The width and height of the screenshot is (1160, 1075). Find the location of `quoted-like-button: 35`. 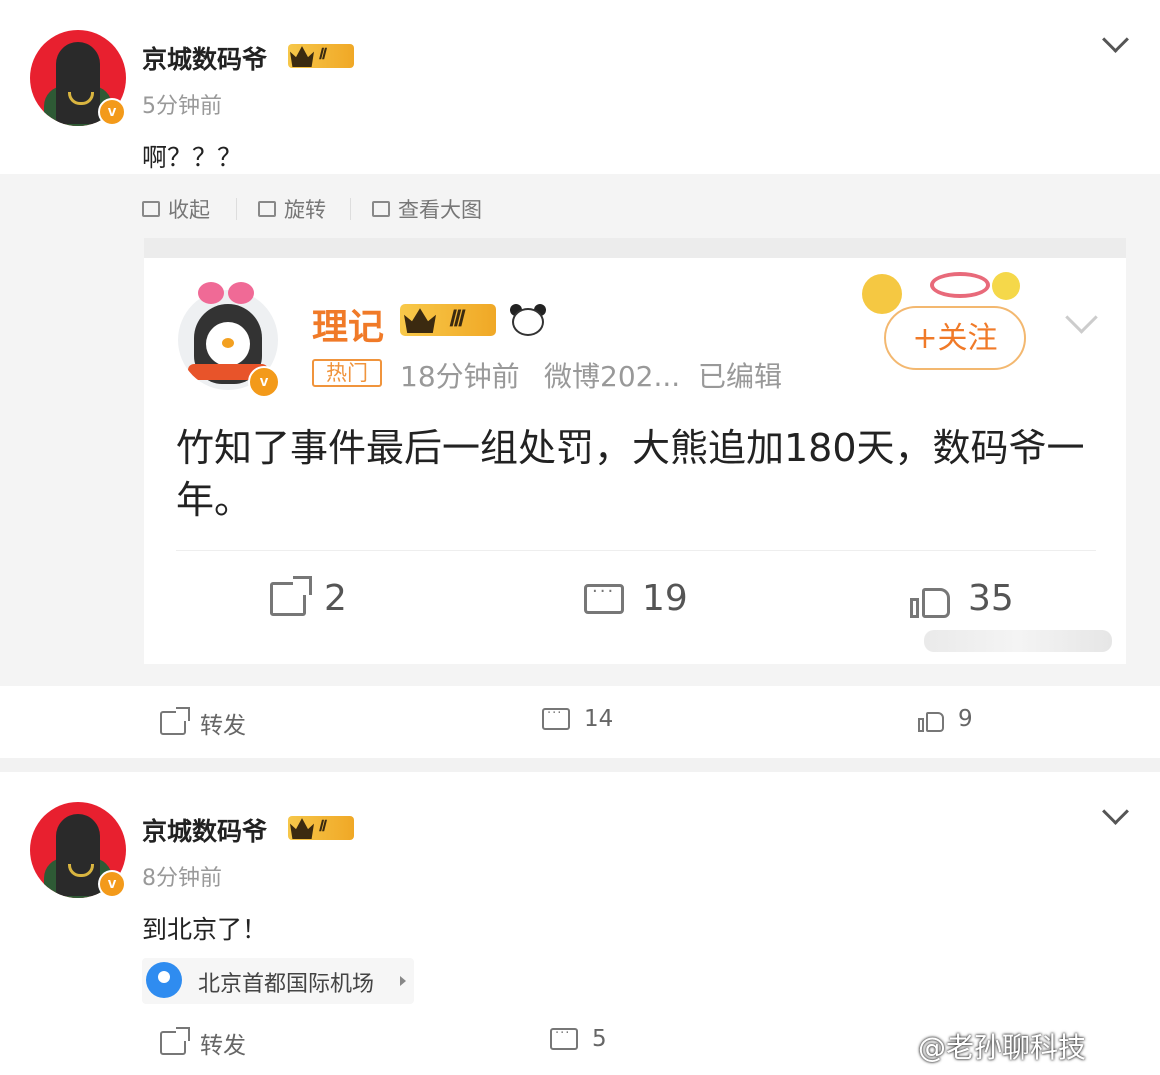

quoted-like-button: 35 is located at coordinates (962, 598).